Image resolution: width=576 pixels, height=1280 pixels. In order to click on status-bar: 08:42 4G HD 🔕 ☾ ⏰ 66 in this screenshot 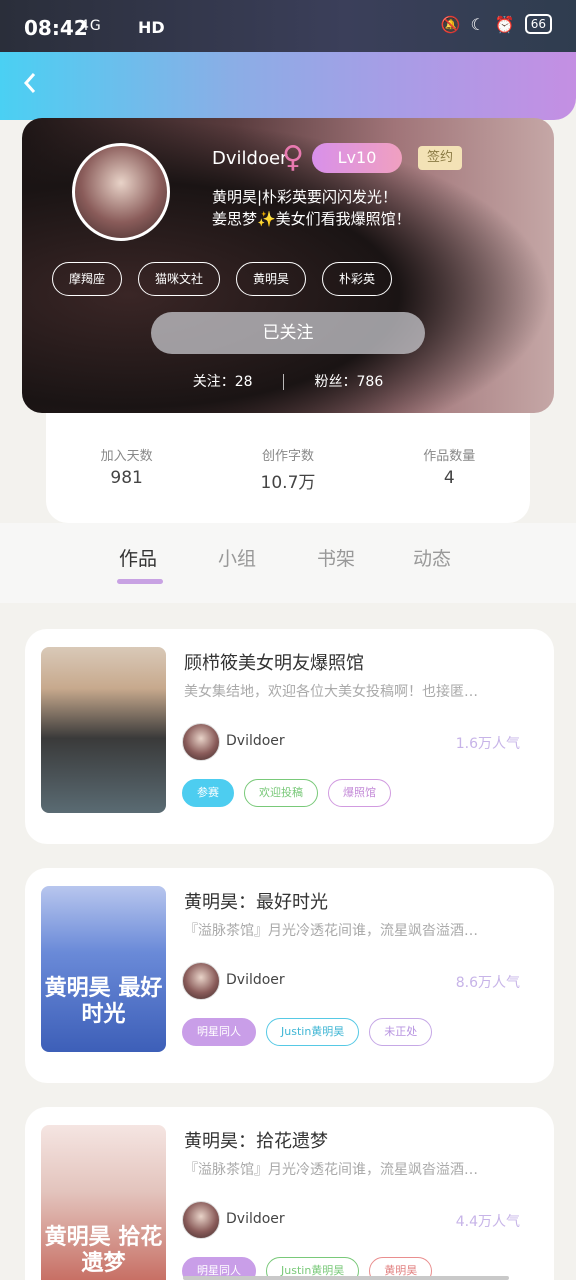, I will do `click(288, 26)`.